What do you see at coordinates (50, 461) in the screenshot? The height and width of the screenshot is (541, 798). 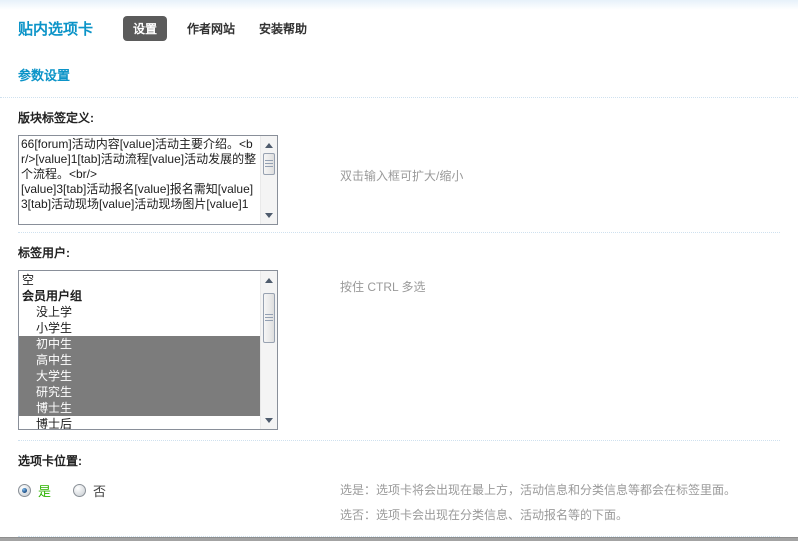 I see `tab-position-label: 选项卡位置:` at bounding box center [50, 461].